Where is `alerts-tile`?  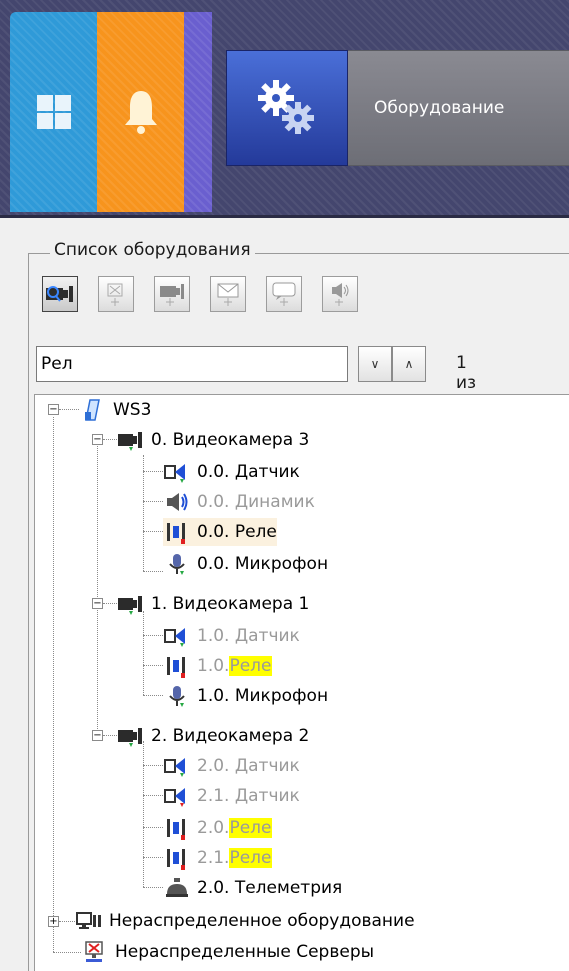
alerts-tile is located at coordinates (140, 112).